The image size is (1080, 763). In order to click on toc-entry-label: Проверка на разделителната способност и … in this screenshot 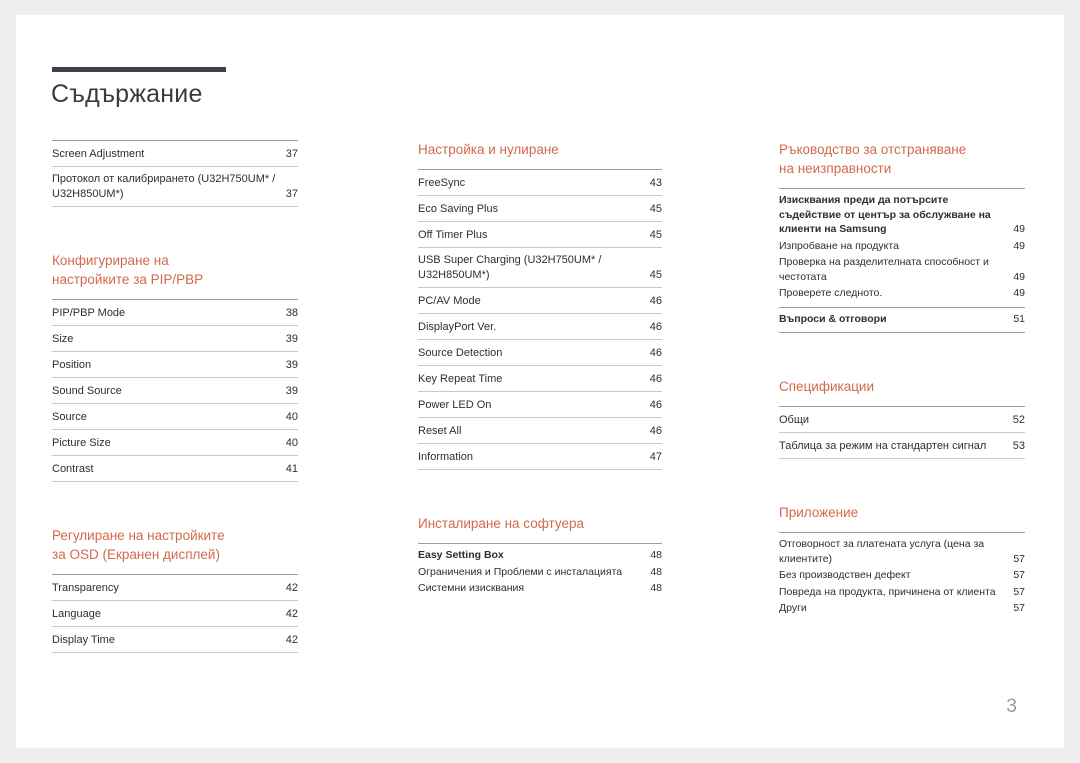, I will do `click(884, 269)`.